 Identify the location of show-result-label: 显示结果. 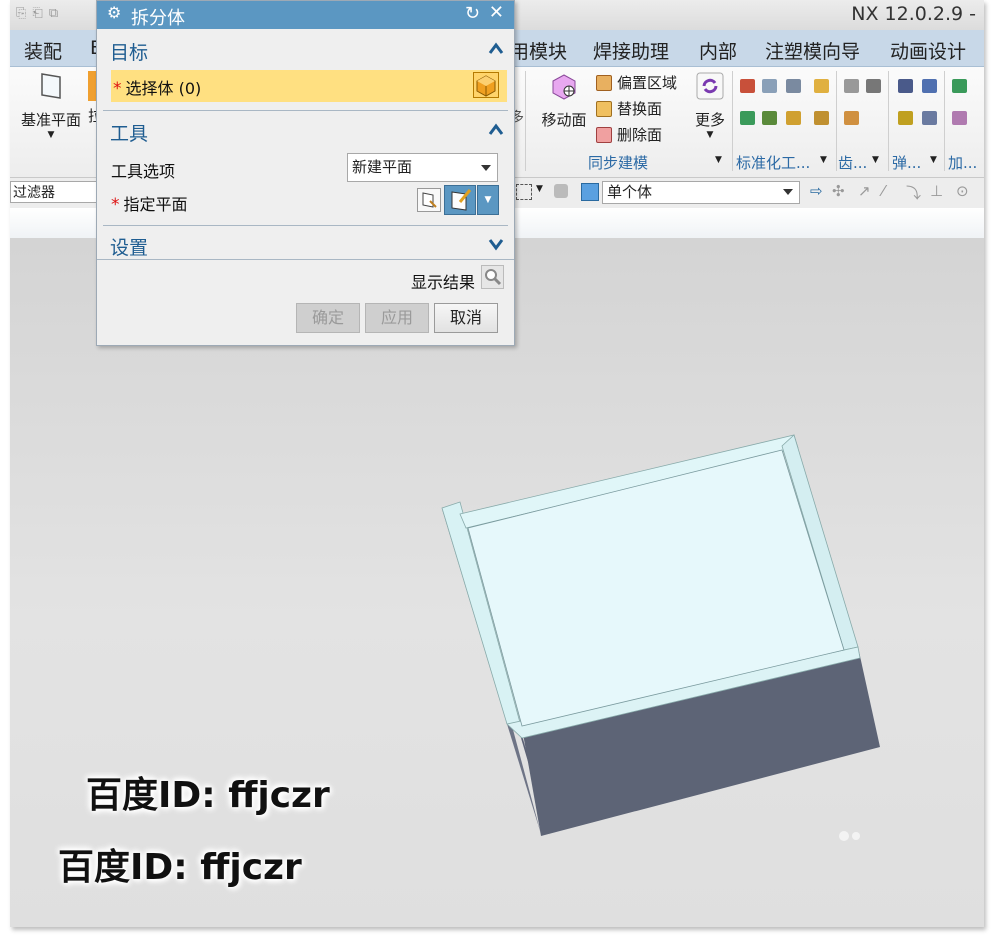
(443, 282).